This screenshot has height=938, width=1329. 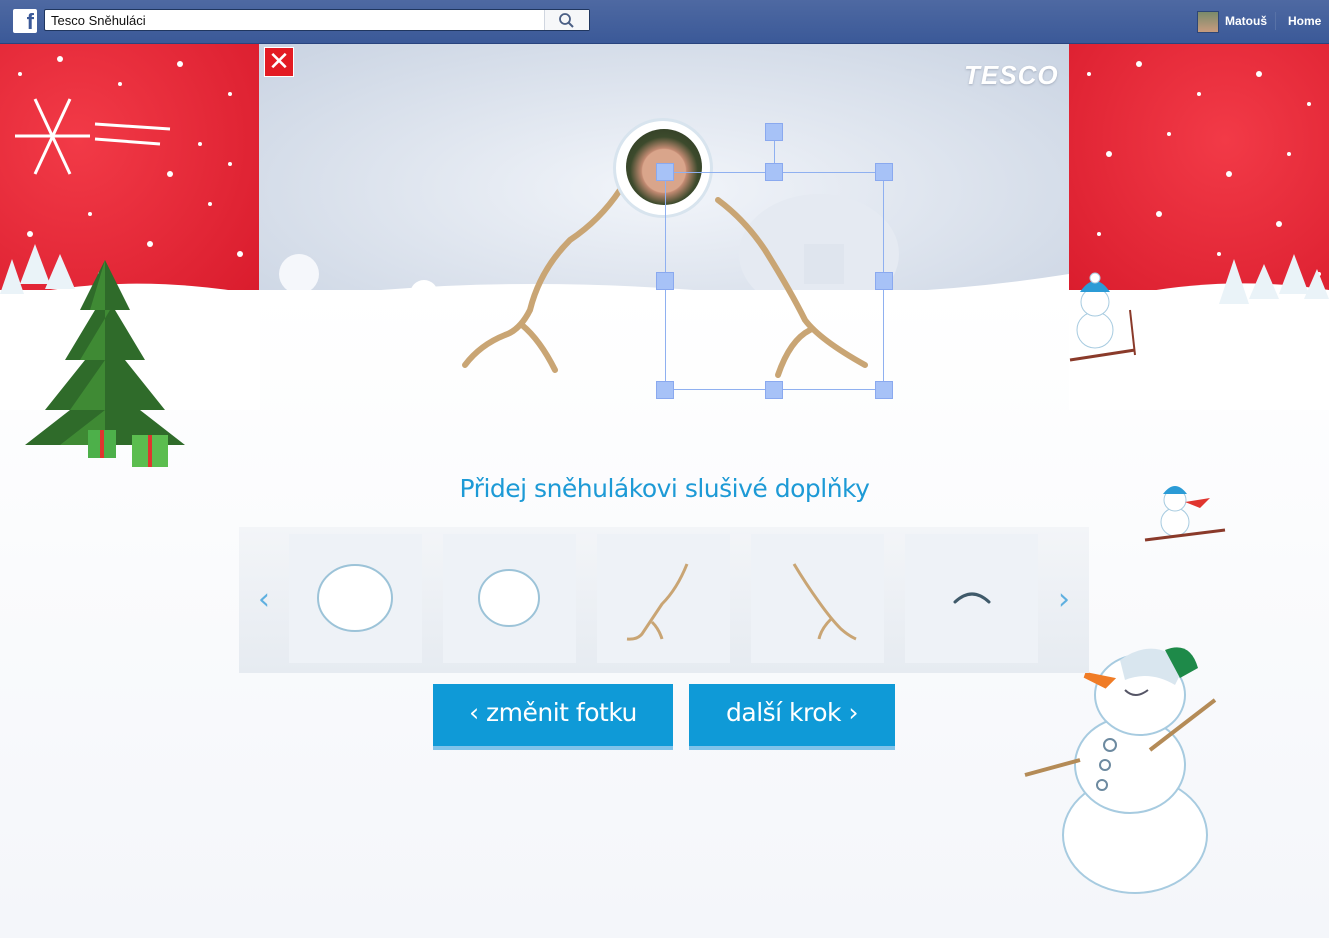 What do you see at coordinates (884, 390) in the screenshot?
I see `resize-handle-bottom-right` at bounding box center [884, 390].